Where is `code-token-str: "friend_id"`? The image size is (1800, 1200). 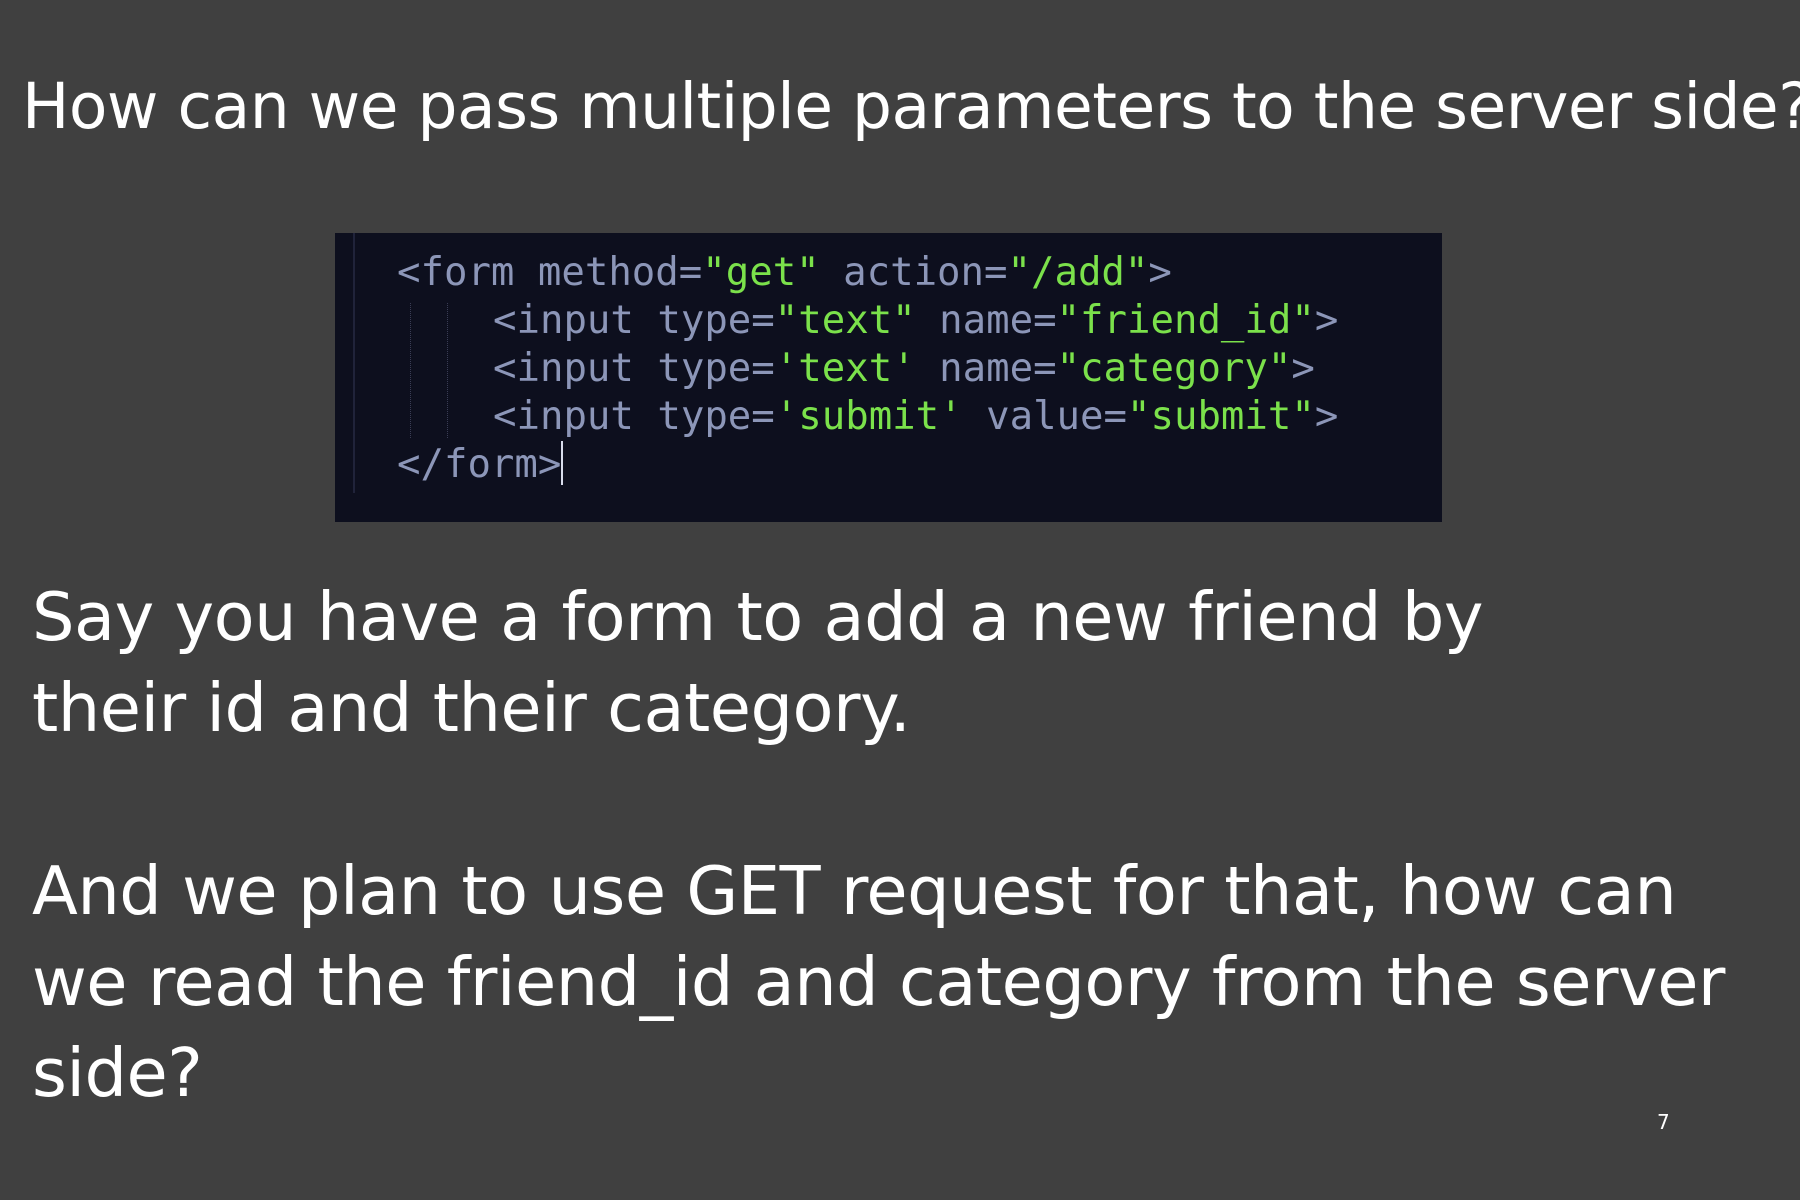 code-token-str: "friend_id" is located at coordinates (1185, 320).